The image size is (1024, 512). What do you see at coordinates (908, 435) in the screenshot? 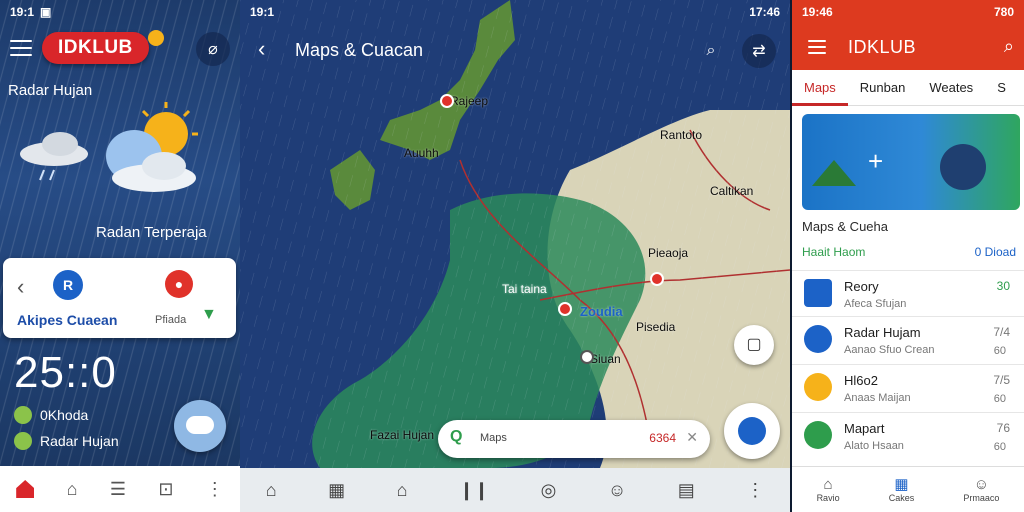
I see `list-item: Mapart Alato Hsaan 76 60` at bounding box center [908, 435].